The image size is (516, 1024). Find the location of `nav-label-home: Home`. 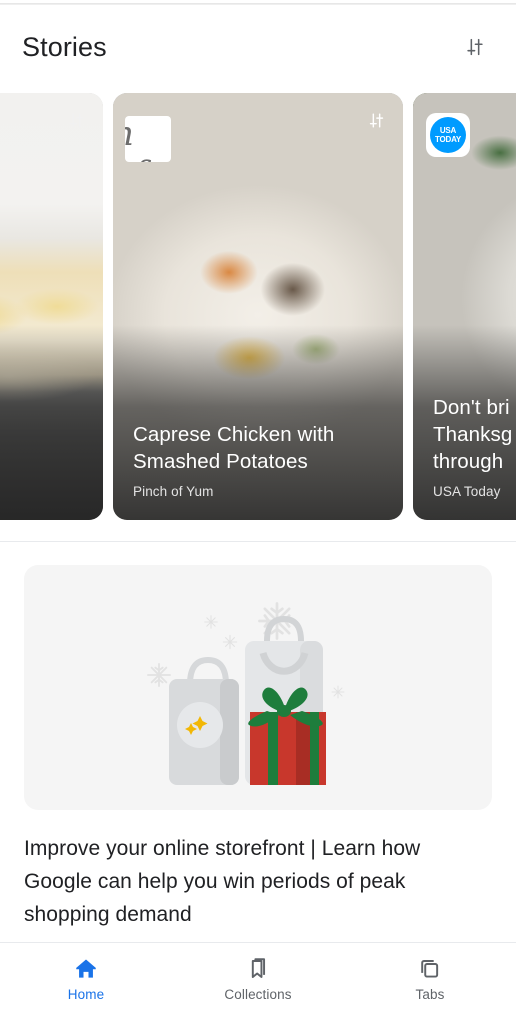

nav-label-home: Home is located at coordinates (86, 994).